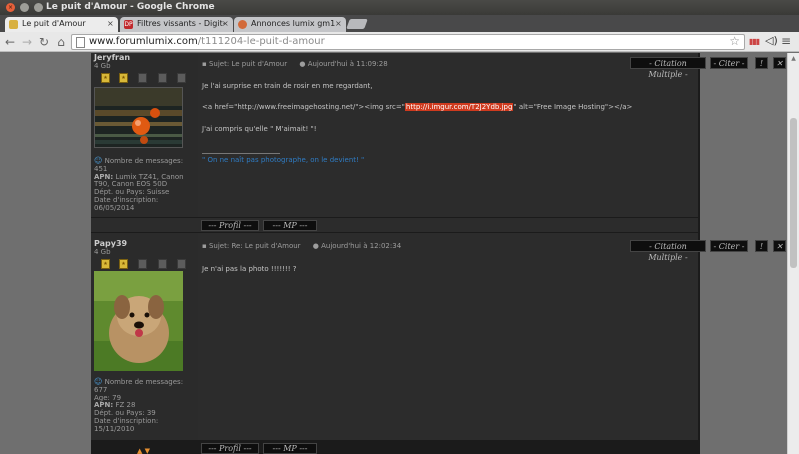 This screenshot has height=454, width=799. What do you see at coordinates (241, 153) in the screenshot?
I see `signature-divider` at bounding box center [241, 153].